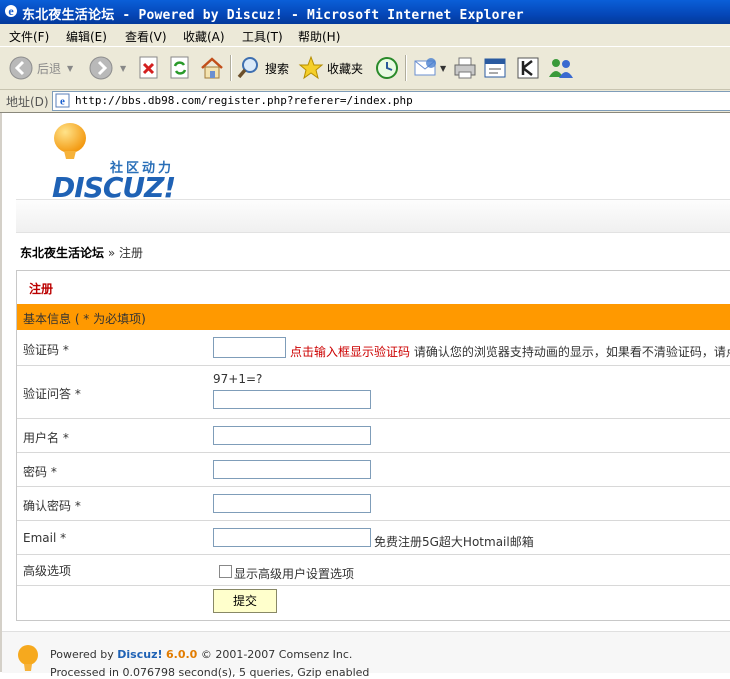  I want to click on confirm-password-input, so click(292, 503).